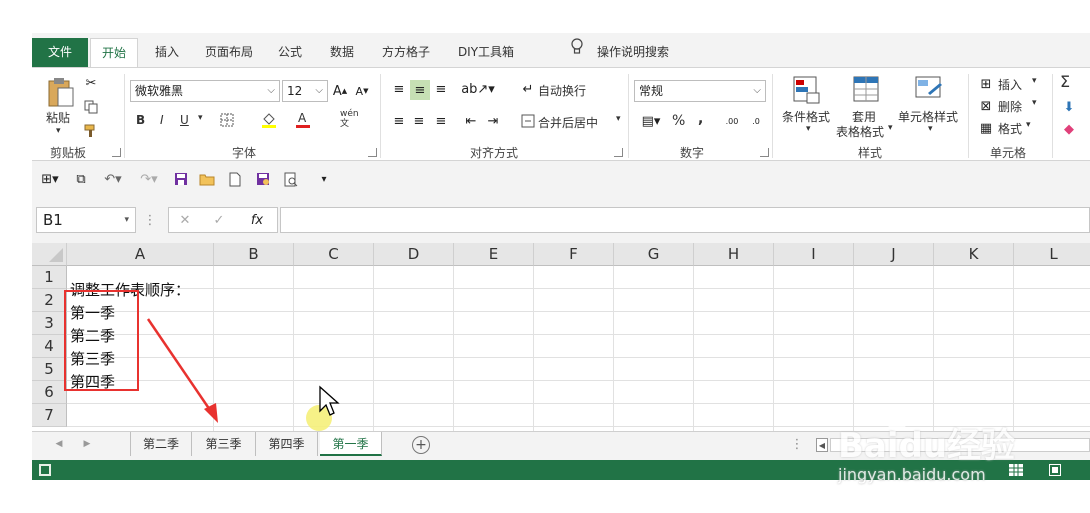  What do you see at coordinates (49, 277) in the screenshot?
I see `row-header-1: 1` at bounding box center [49, 277].